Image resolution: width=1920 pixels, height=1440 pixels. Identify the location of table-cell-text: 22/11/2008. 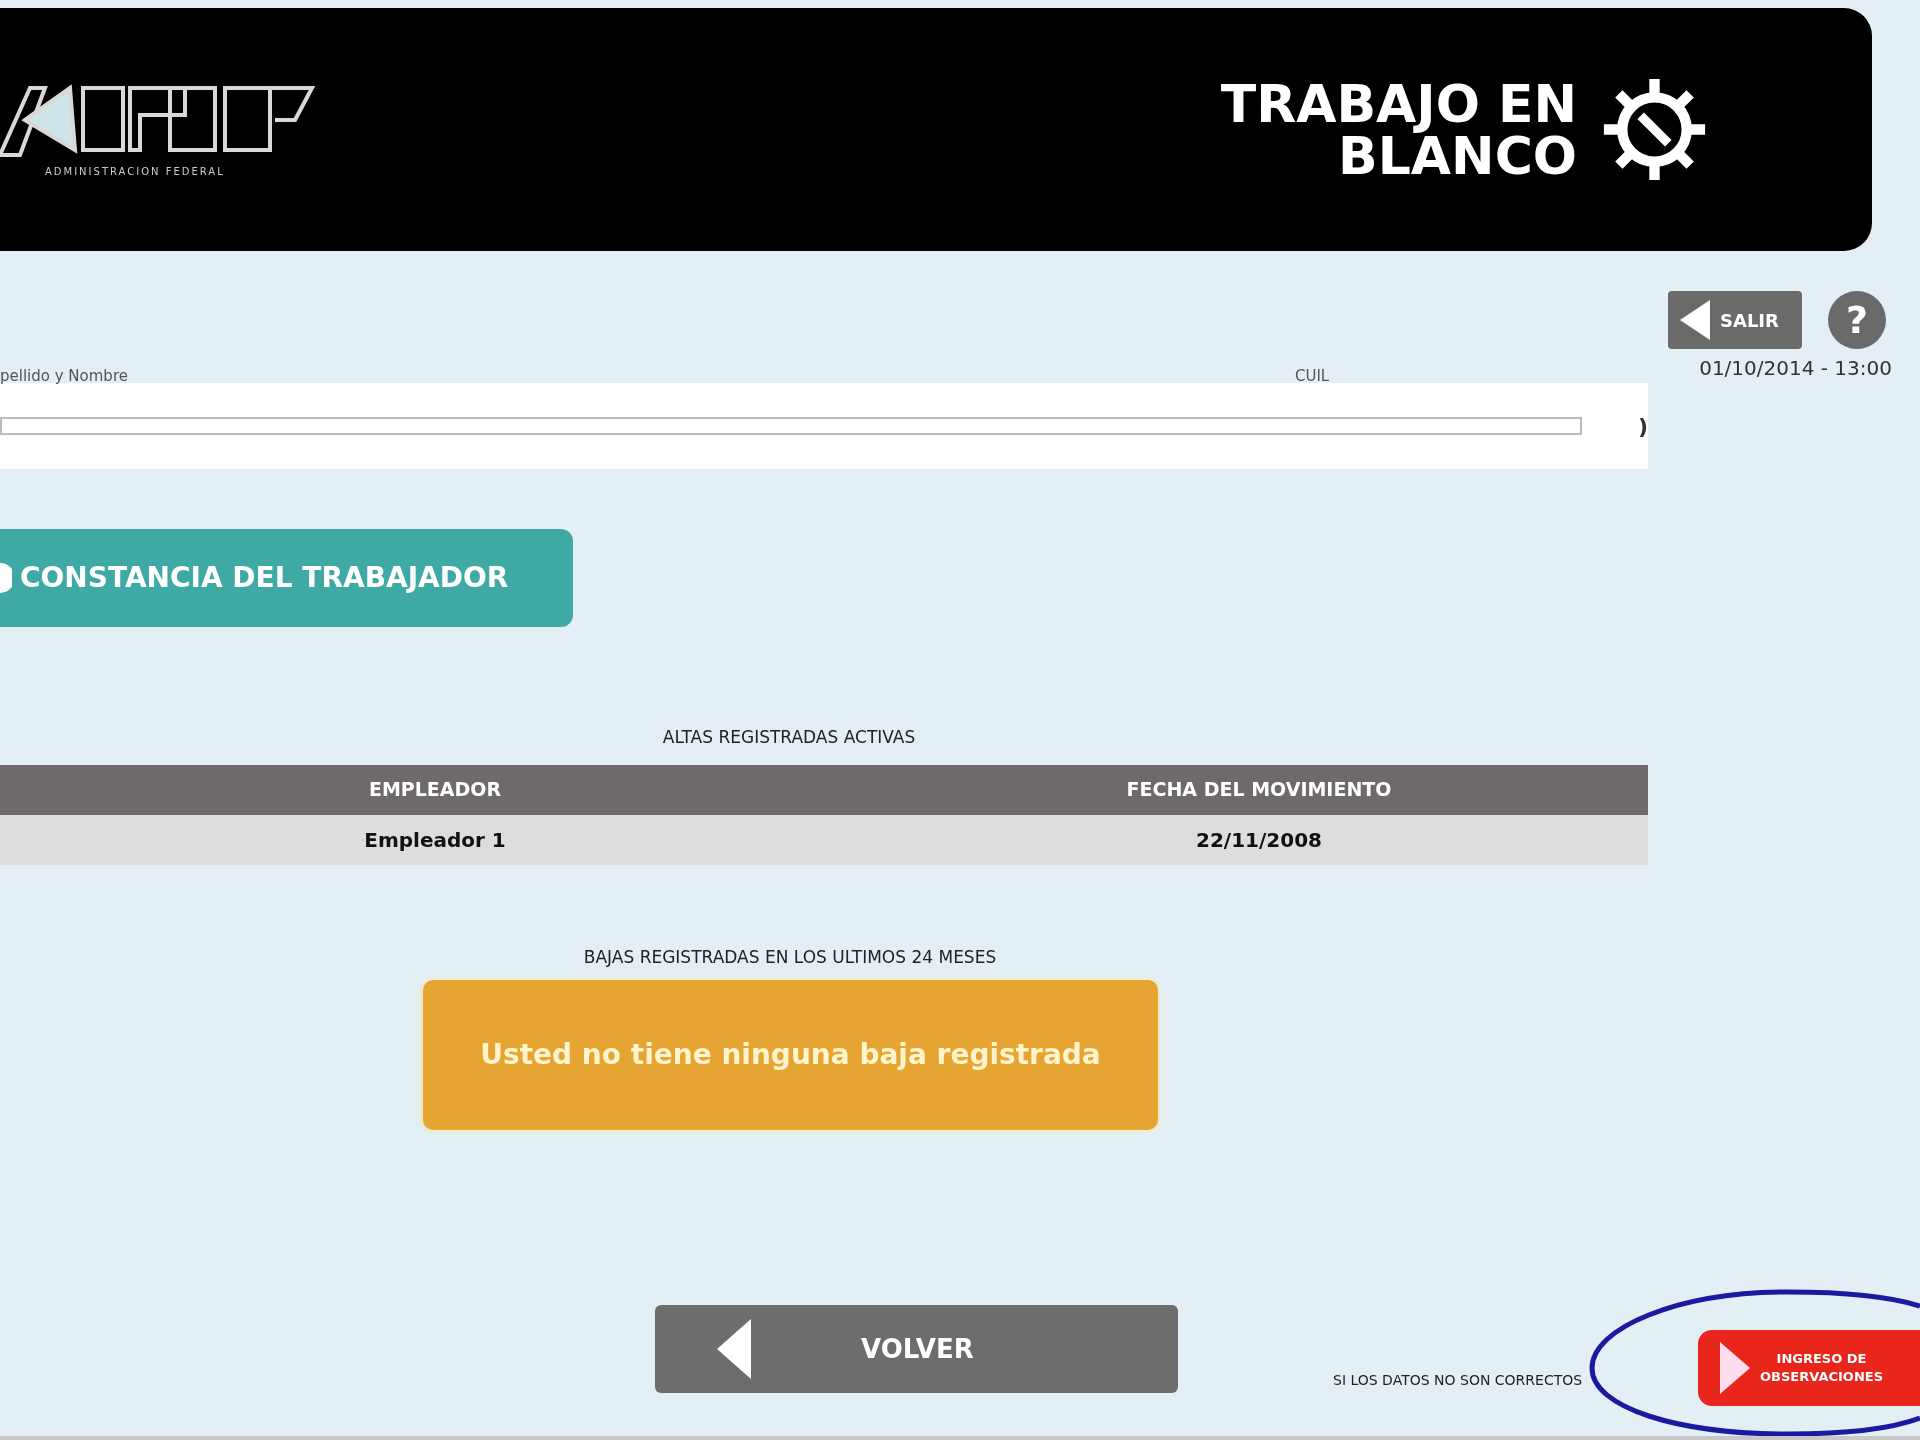
(1259, 840).